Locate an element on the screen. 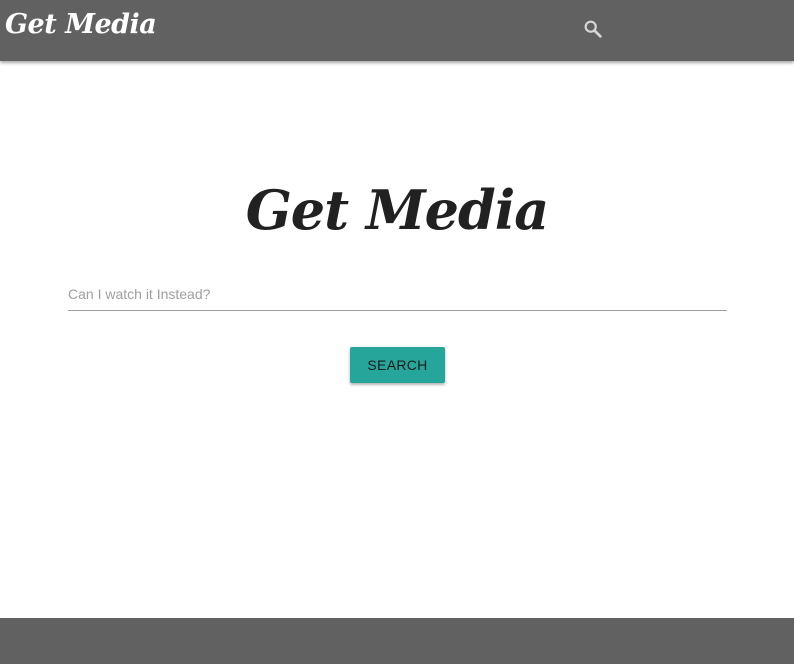 The width and height of the screenshot is (794, 664). page-footer is located at coordinates (397, 641).